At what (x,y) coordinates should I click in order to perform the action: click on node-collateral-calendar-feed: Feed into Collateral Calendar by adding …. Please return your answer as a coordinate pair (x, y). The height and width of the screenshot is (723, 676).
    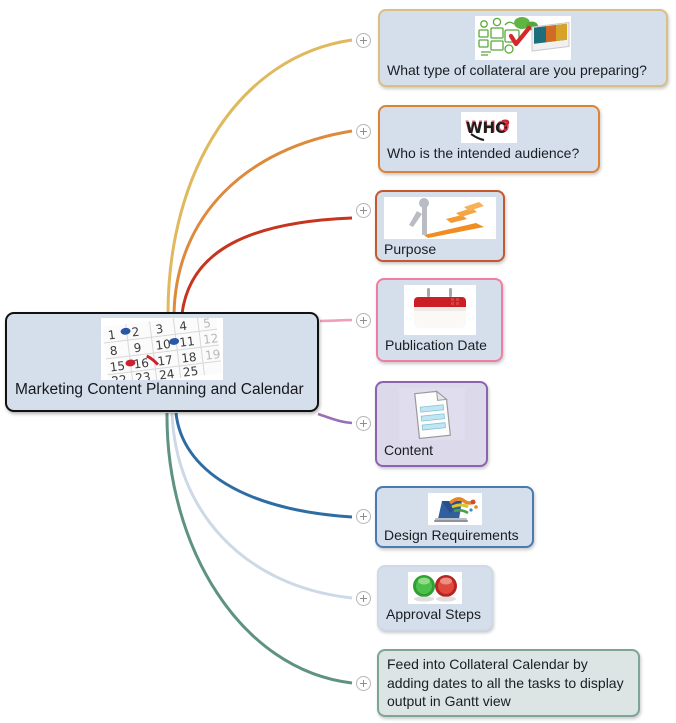
    Looking at the image, I should click on (508, 683).